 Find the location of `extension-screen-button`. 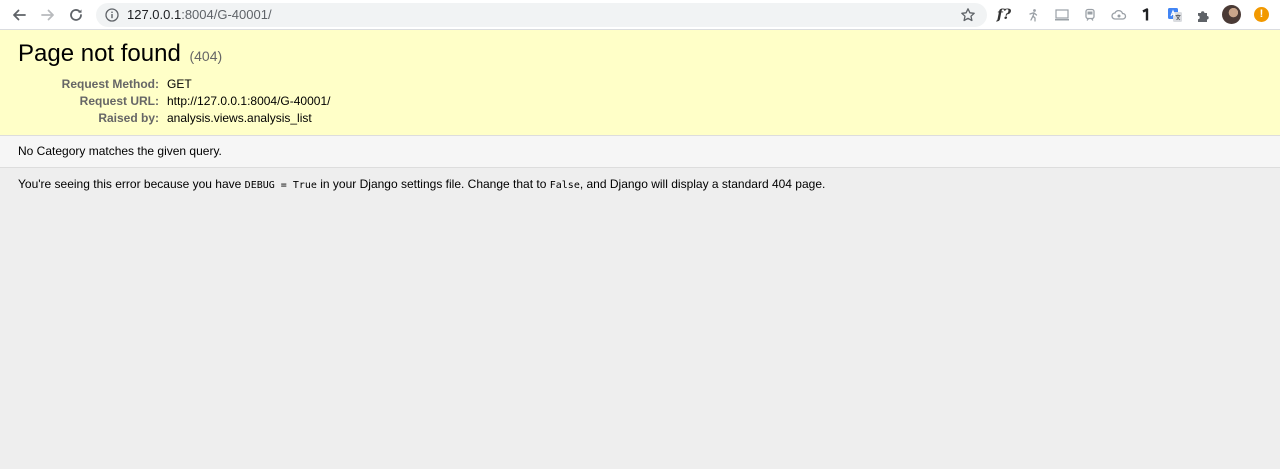

extension-screen-button is located at coordinates (1062, 15).